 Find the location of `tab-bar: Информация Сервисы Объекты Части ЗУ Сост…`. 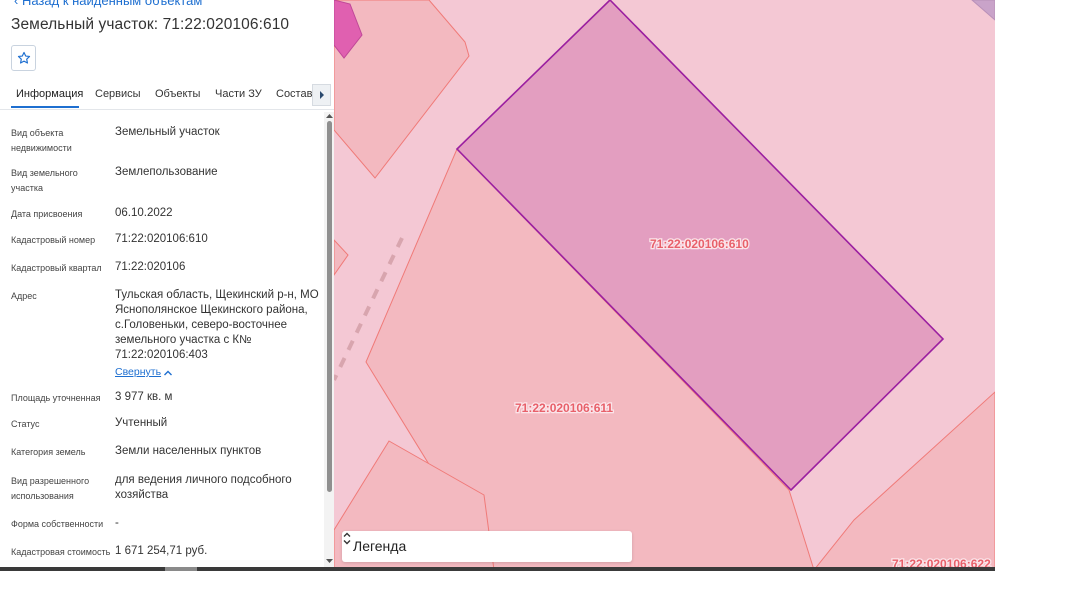

tab-bar: Информация Сервисы Объекты Части ЗУ Сост… is located at coordinates (167, 96).